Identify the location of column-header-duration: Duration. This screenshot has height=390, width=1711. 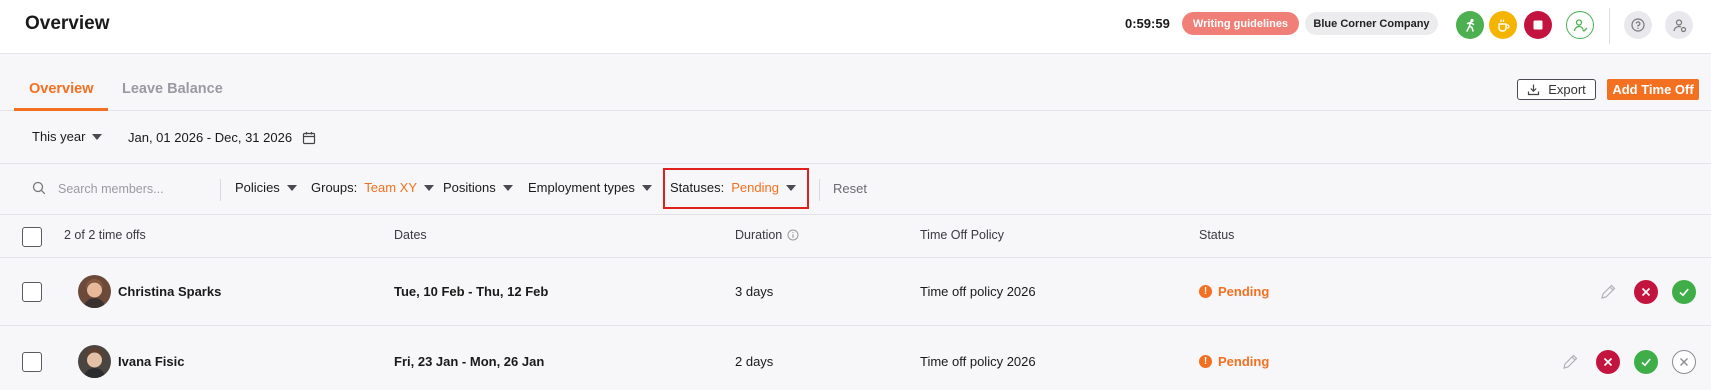
(767, 235).